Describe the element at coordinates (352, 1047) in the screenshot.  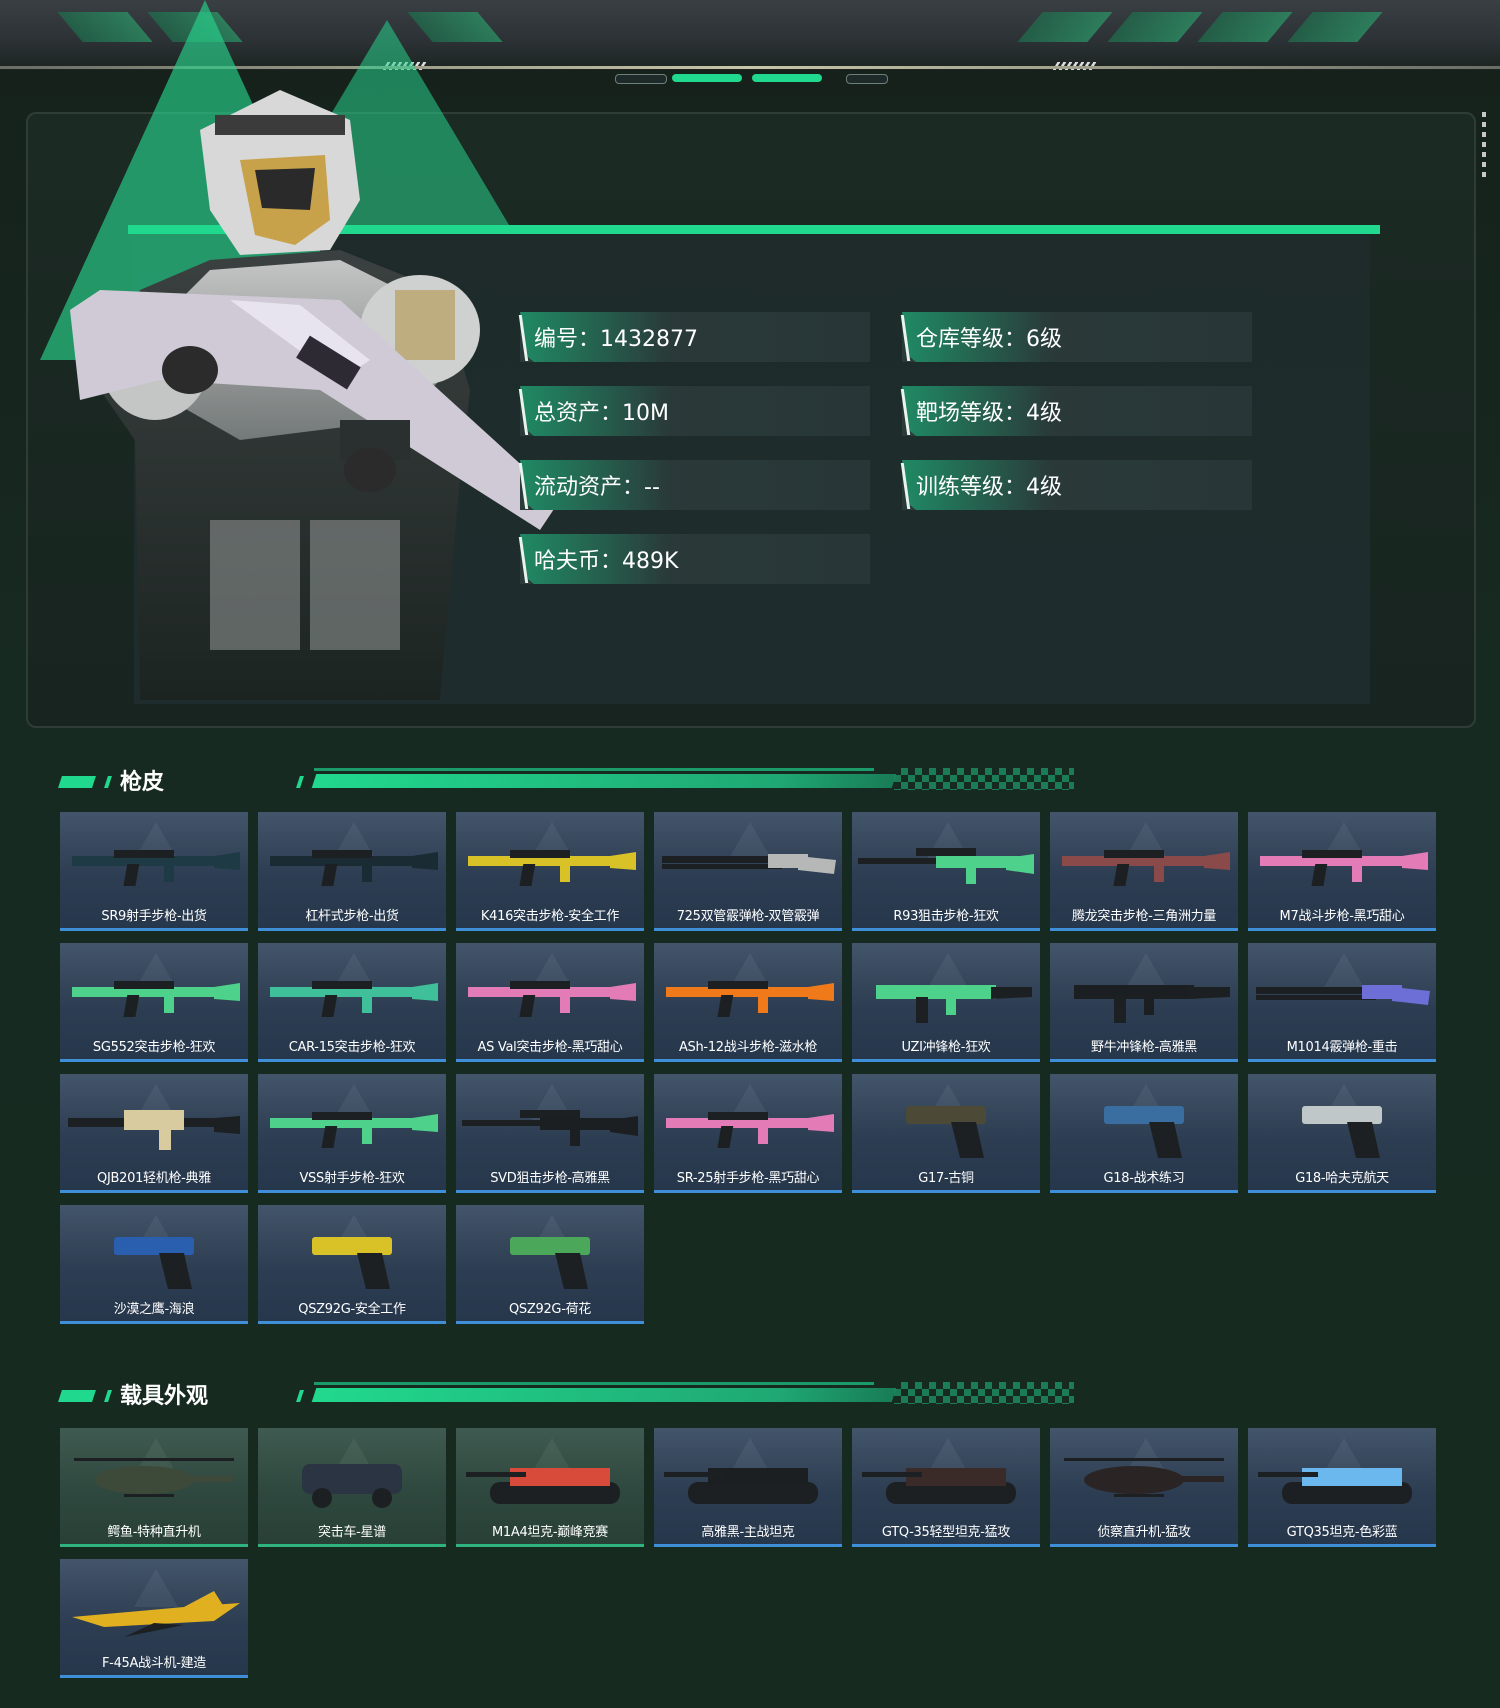
I see `item-card-label: CAR-15突击步枪-狂欢` at that location.